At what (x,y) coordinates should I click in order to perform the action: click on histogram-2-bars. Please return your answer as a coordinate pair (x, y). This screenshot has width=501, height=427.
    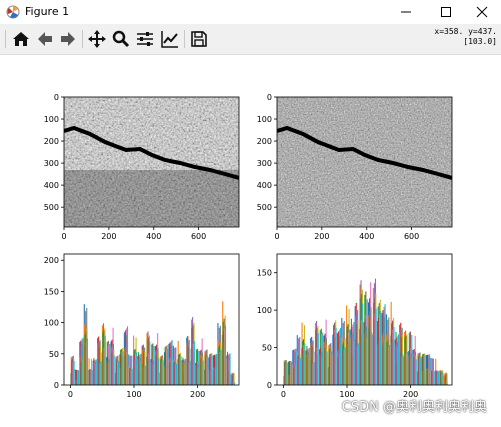
    Looking at the image, I should click on (364, 319).